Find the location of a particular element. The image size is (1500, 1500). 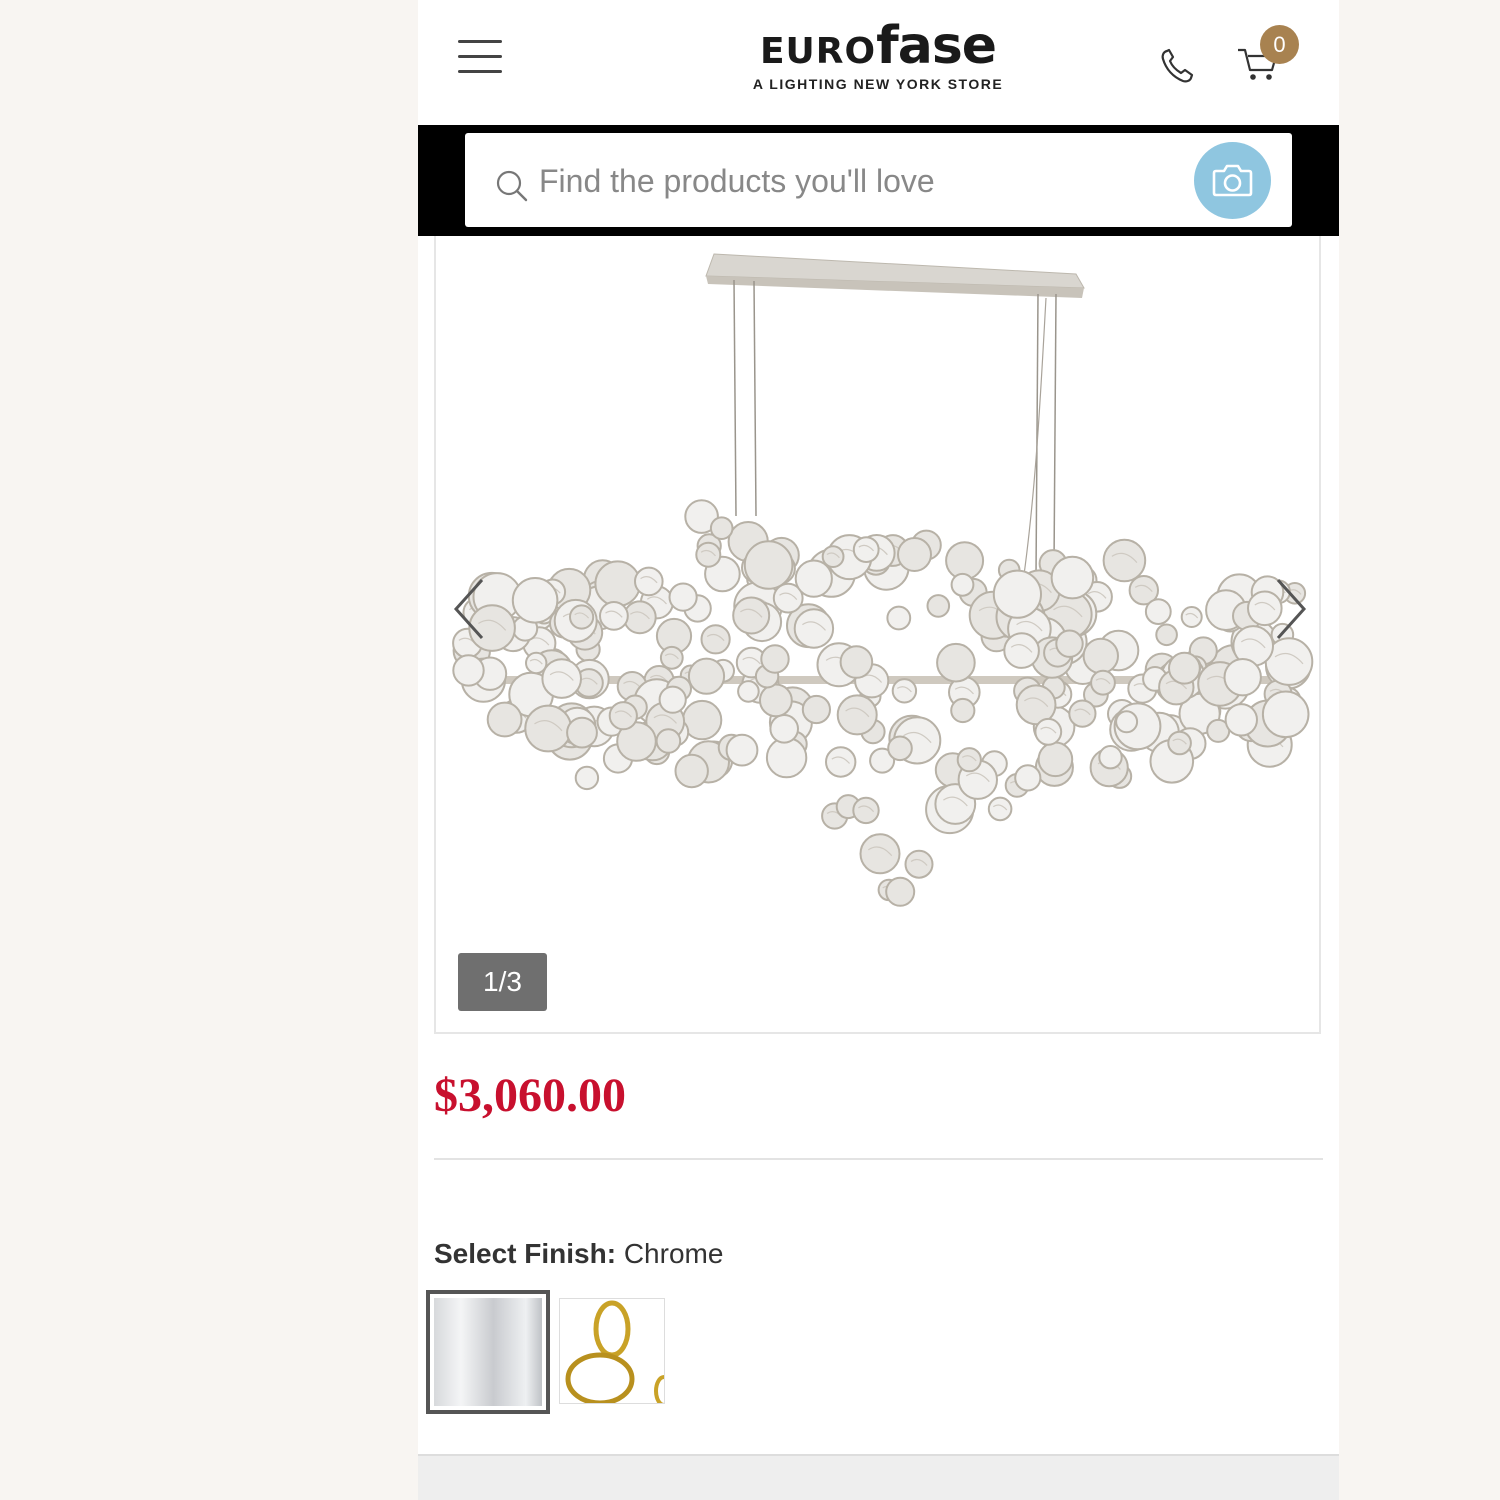

previous-image-arrow is located at coordinates (470, 609).